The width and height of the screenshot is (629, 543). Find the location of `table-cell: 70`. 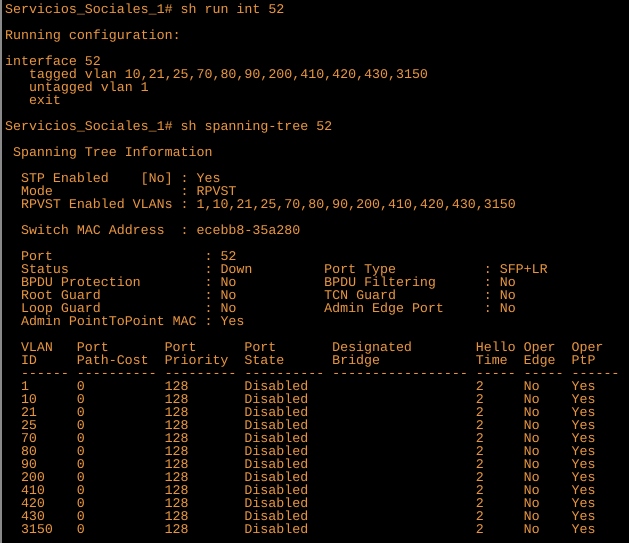

table-cell: 70 is located at coordinates (28, 438).